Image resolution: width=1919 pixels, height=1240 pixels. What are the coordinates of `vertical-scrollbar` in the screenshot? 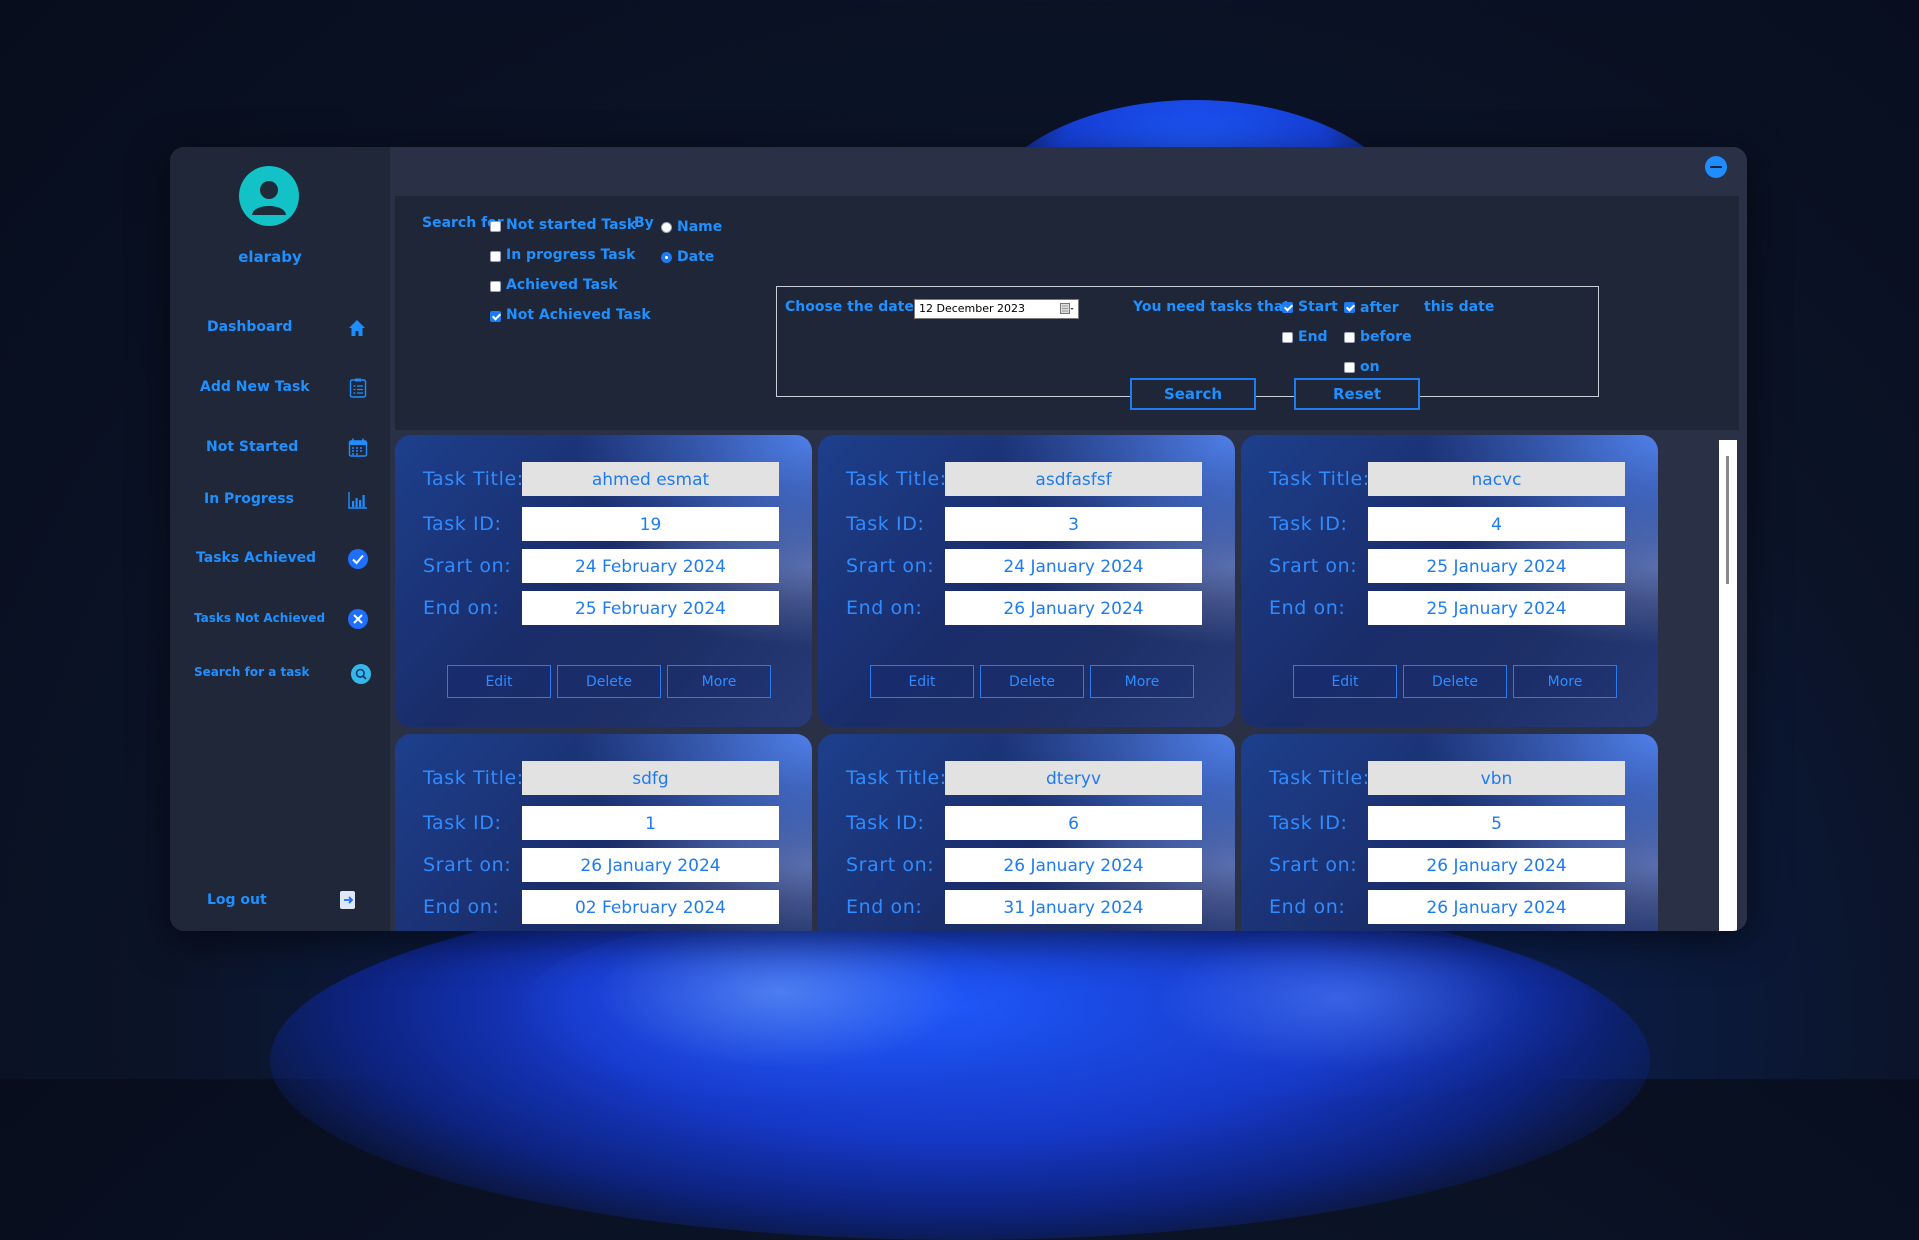 It's located at (1728, 685).